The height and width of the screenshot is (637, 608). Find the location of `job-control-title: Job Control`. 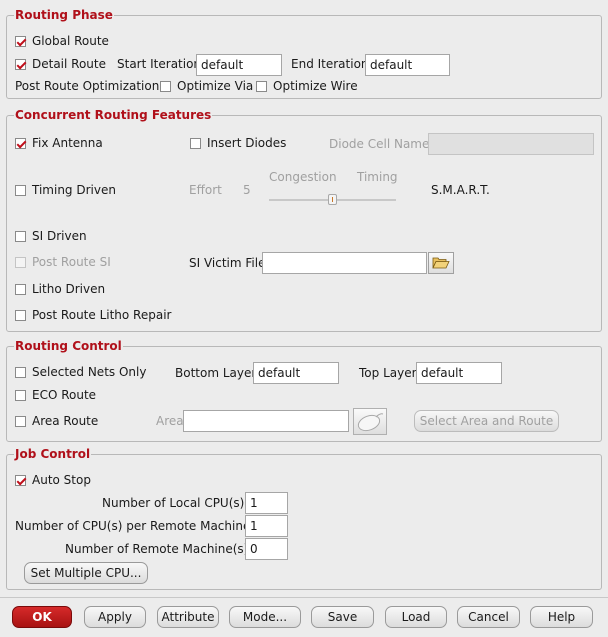

job-control-title: Job Control is located at coordinates (53, 454).